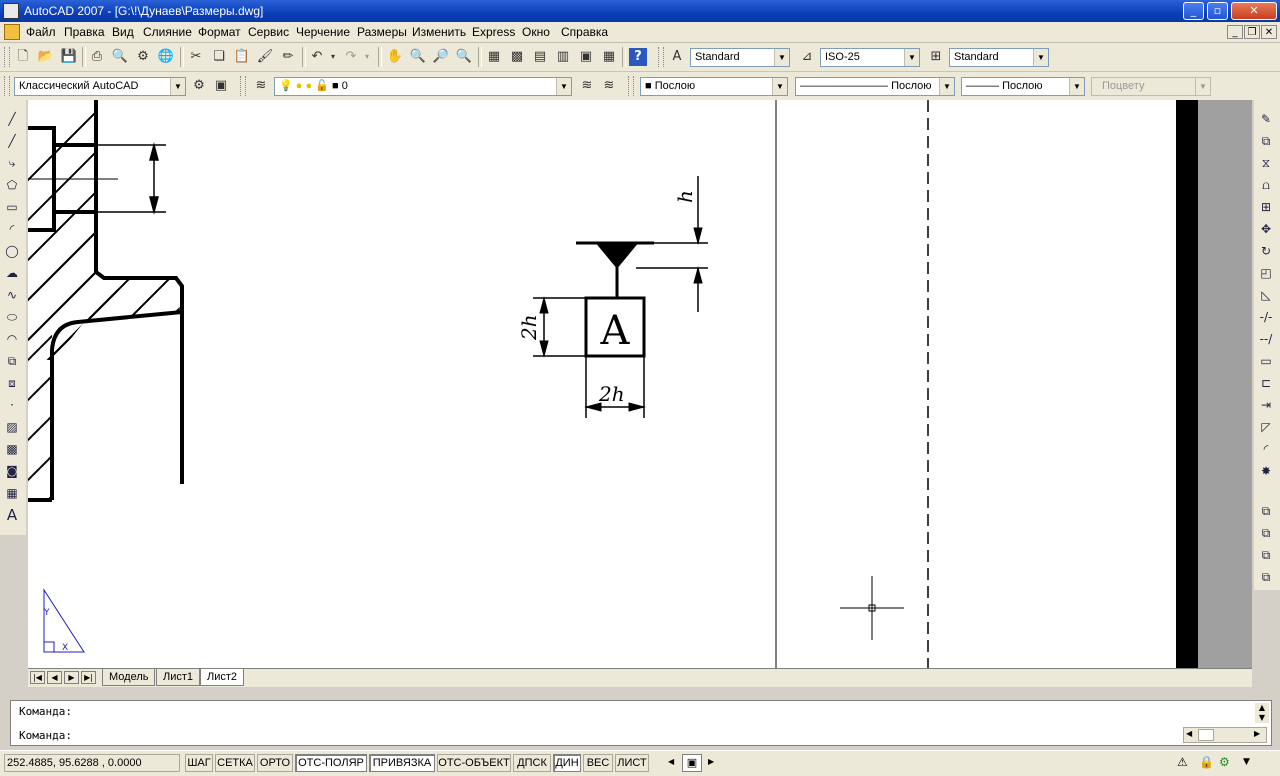 The image size is (1280, 776). What do you see at coordinates (1266, 361) in the screenshot?
I see `break-at-point-icon: ▭` at bounding box center [1266, 361].